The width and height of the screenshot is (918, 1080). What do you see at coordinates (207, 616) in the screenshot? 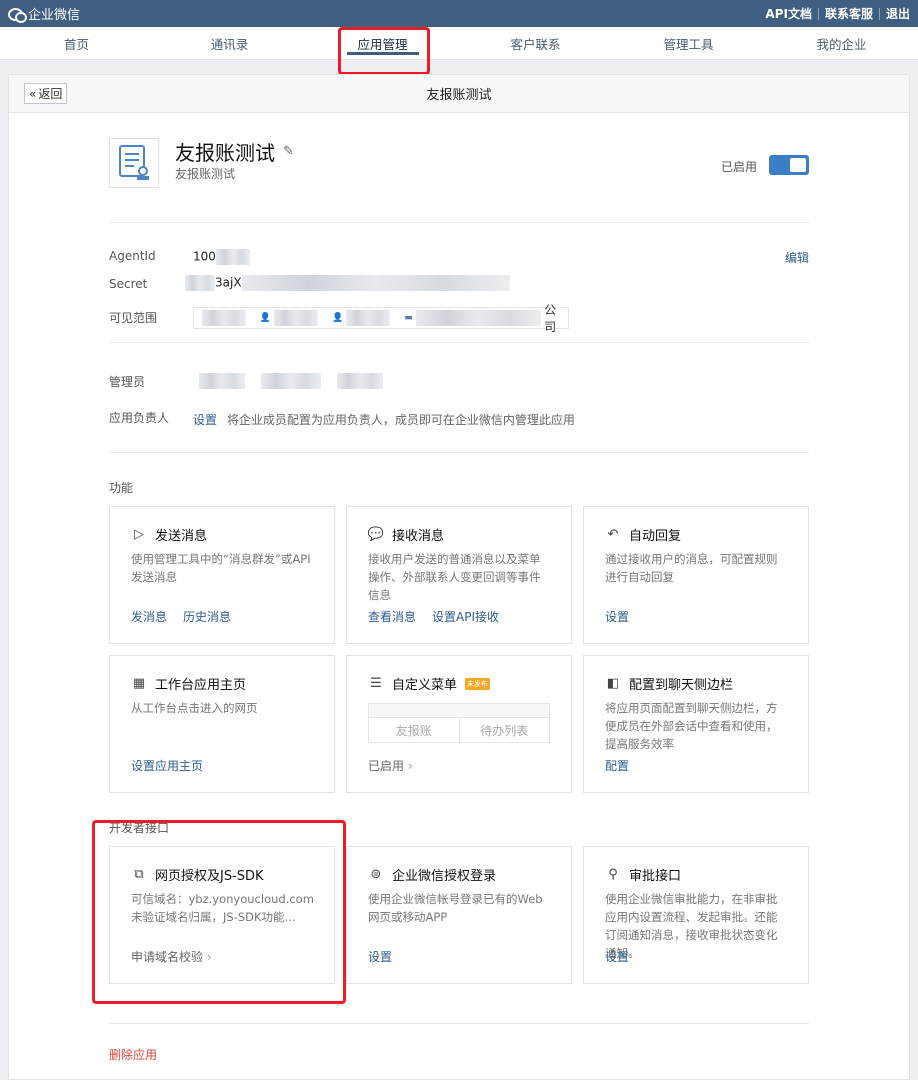
I see `history-messages-link: 历史消息` at bounding box center [207, 616].